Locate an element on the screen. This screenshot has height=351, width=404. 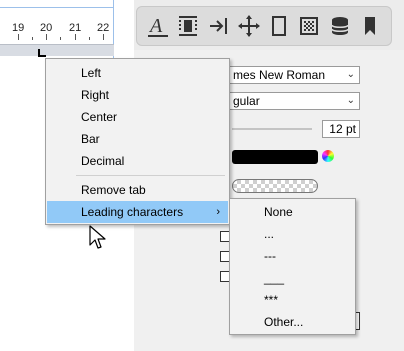
vertical-align-icon is located at coordinates (188, 26).